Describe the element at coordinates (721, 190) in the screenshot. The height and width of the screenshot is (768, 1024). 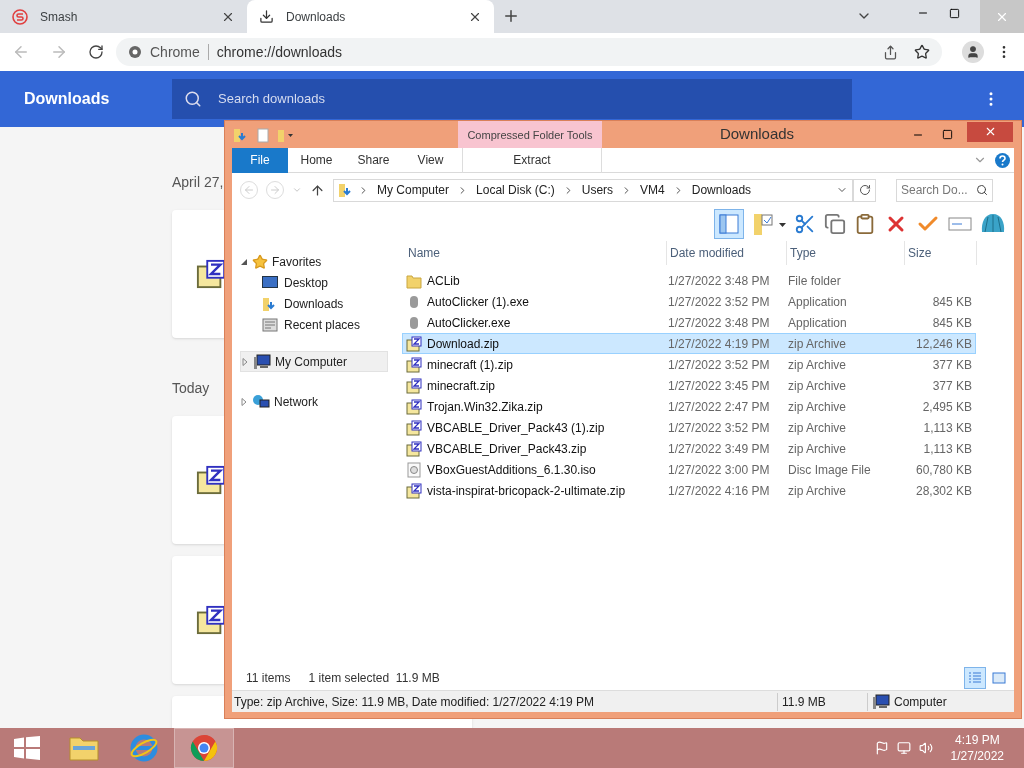
I see `path-segment: Downloads` at that location.